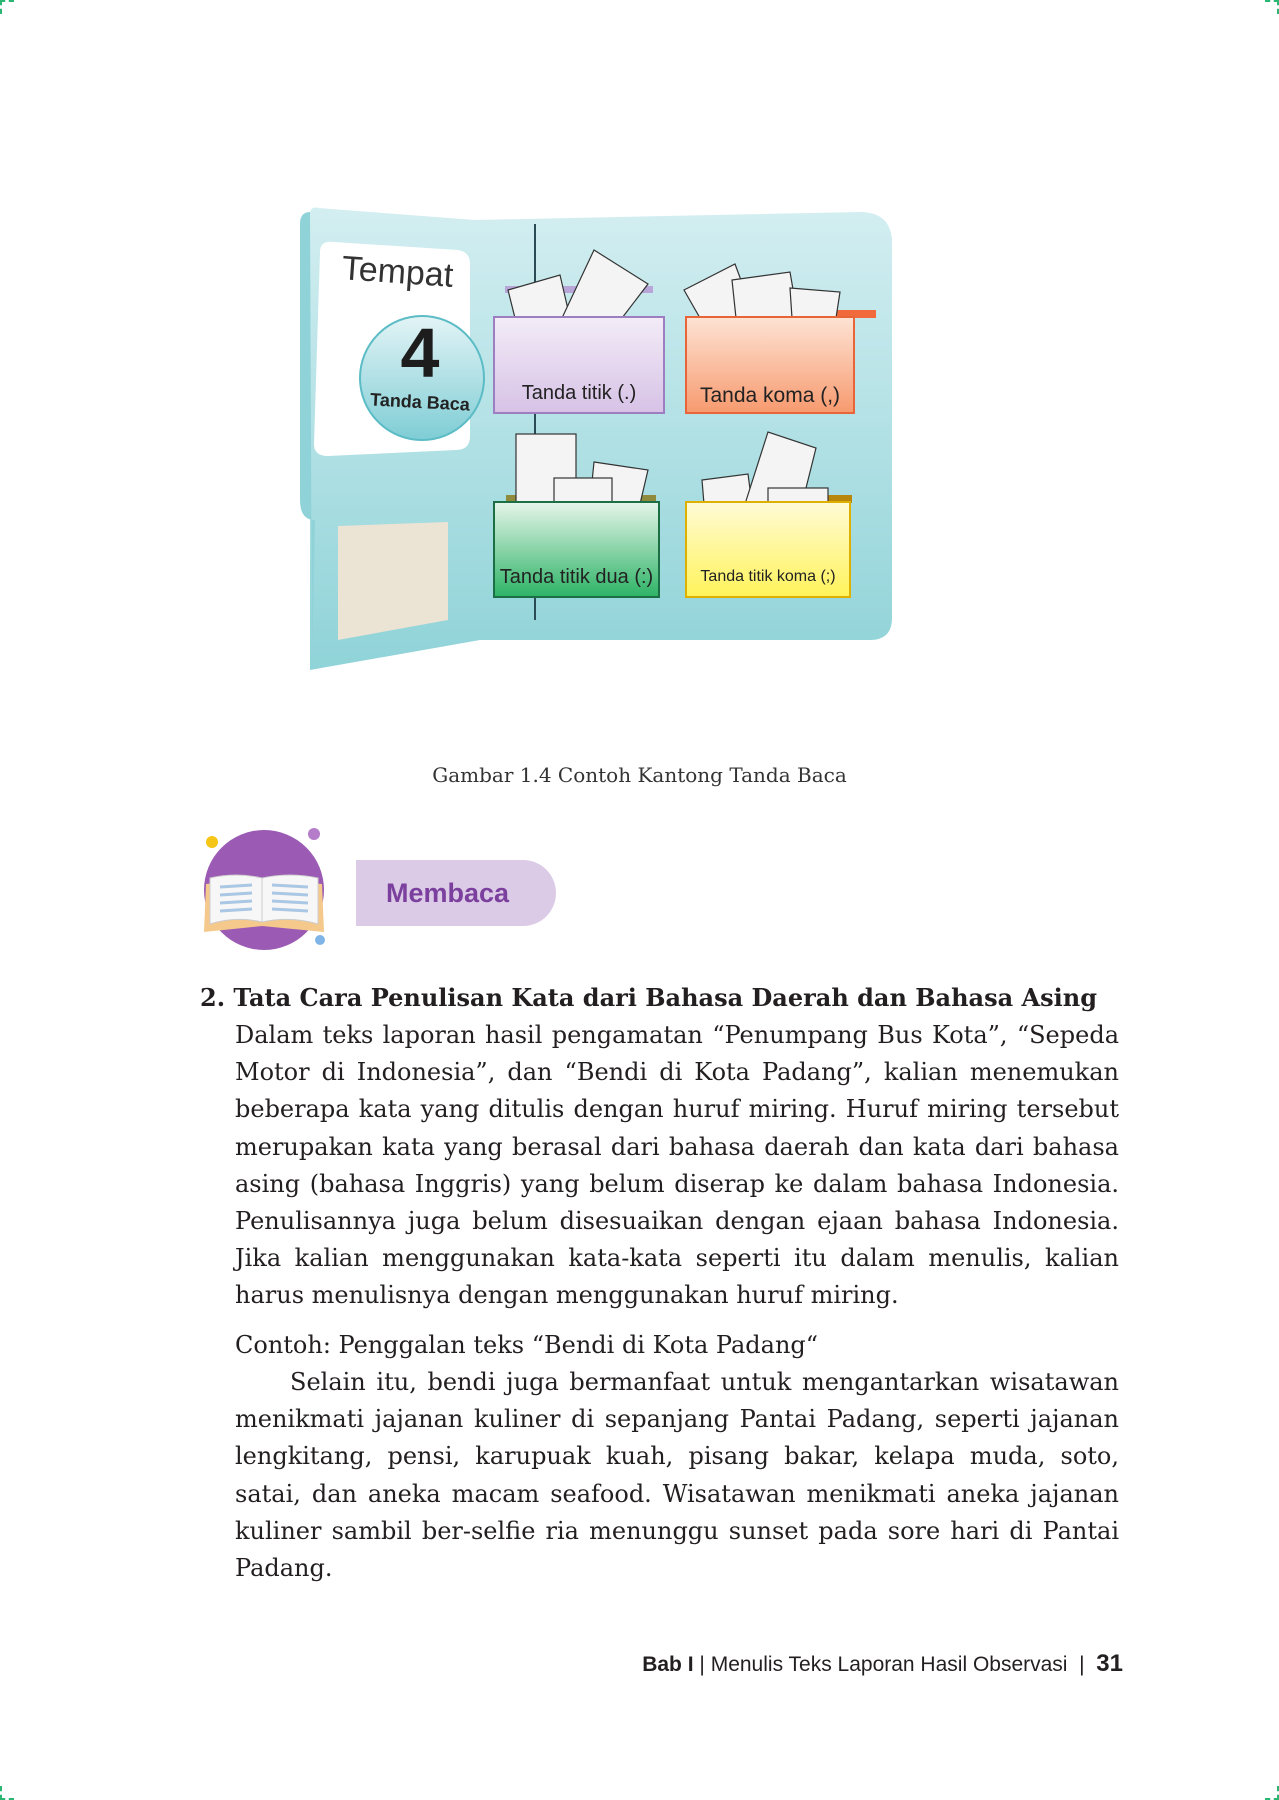  What do you see at coordinates (770, 395) in the screenshot?
I see `pocket-label-koma: Tanda koma (,)` at bounding box center [770, 395].